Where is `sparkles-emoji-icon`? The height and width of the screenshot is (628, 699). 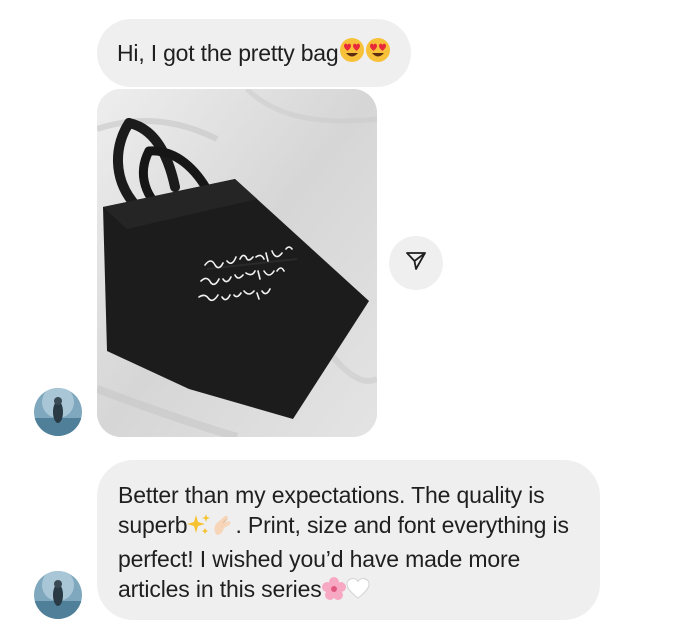 sparkles-emoji-icon is located at coordinates (199, 528).